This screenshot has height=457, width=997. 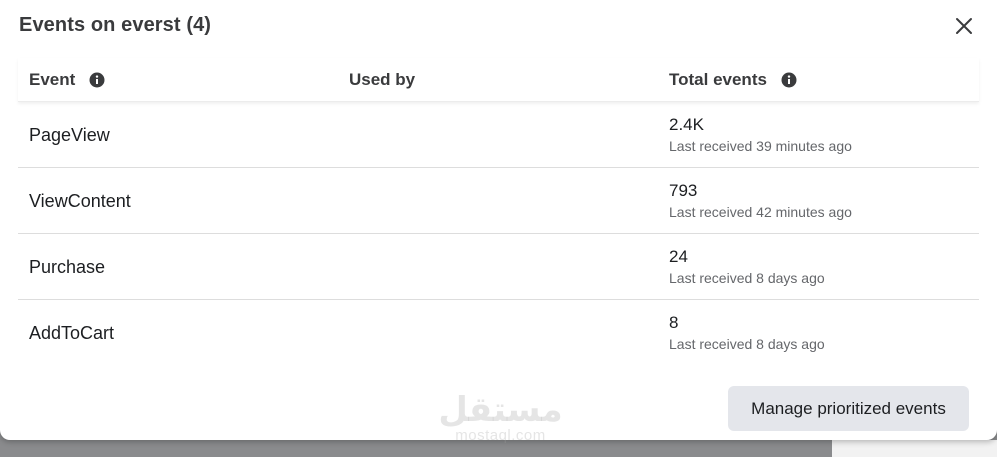 I want to click on event-name: PageView, so click(x=69, y=134).